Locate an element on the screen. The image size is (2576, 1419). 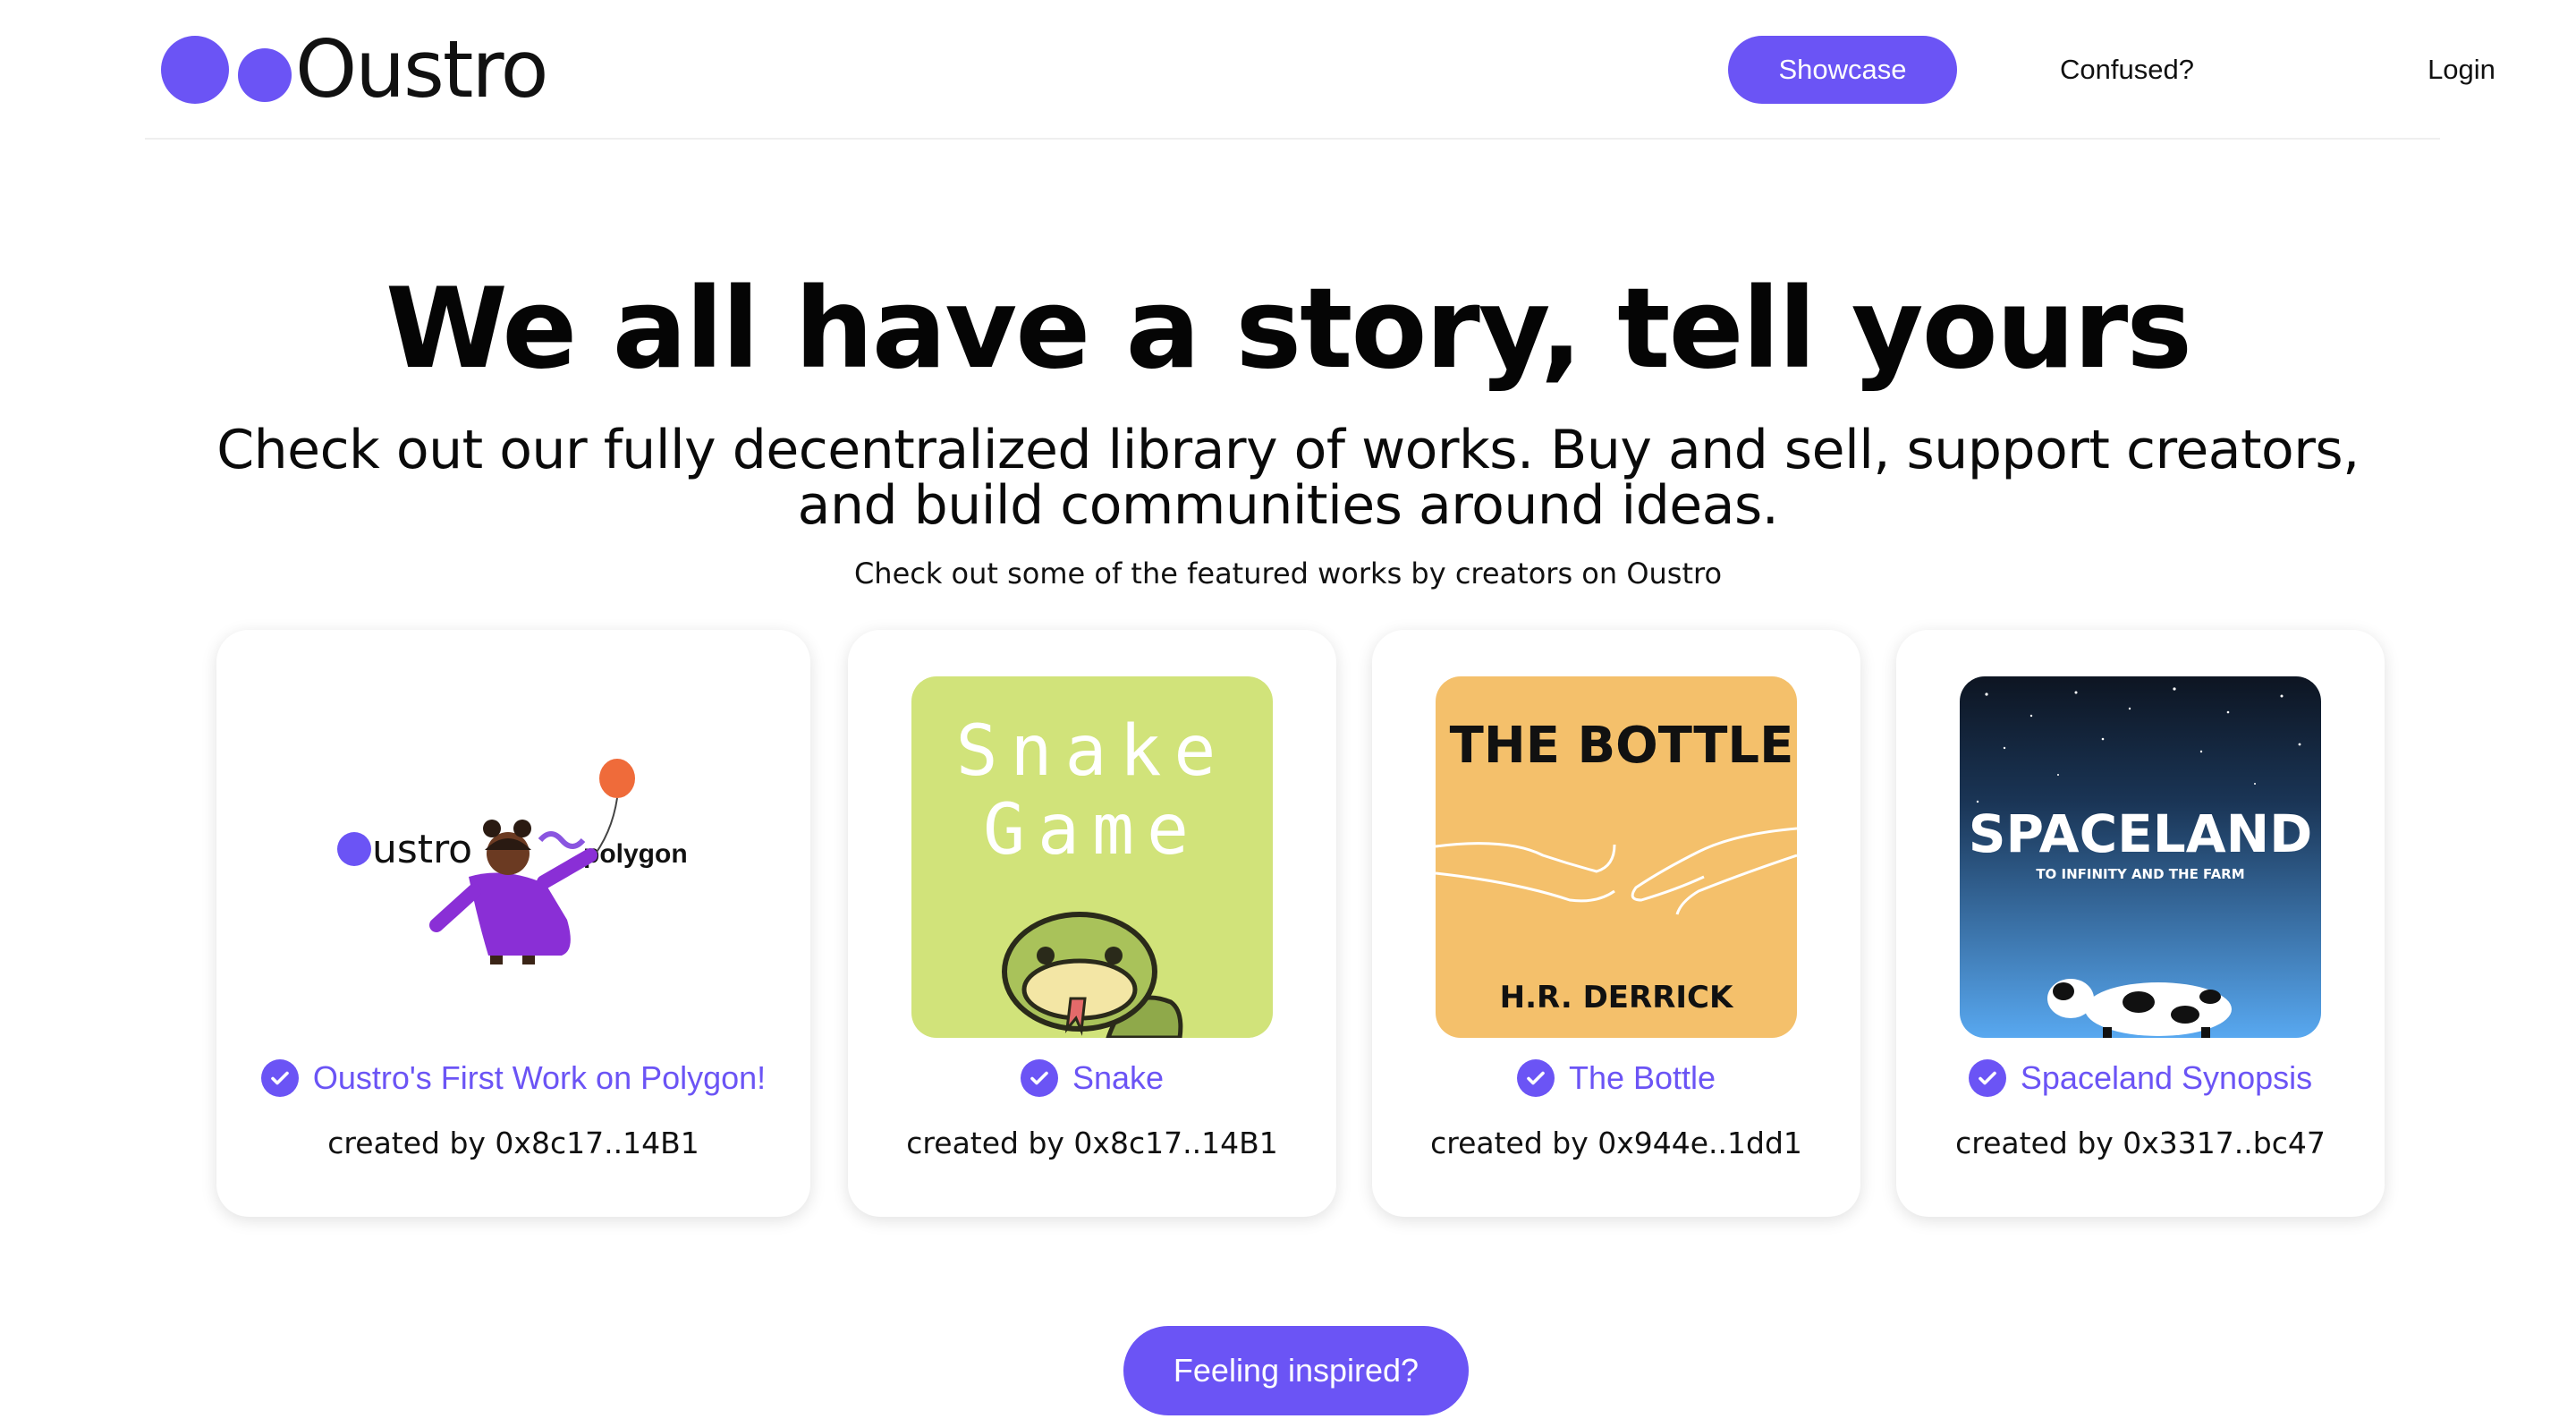
work-thumbnail: Snake Game is located at coordinates (1092, 857).